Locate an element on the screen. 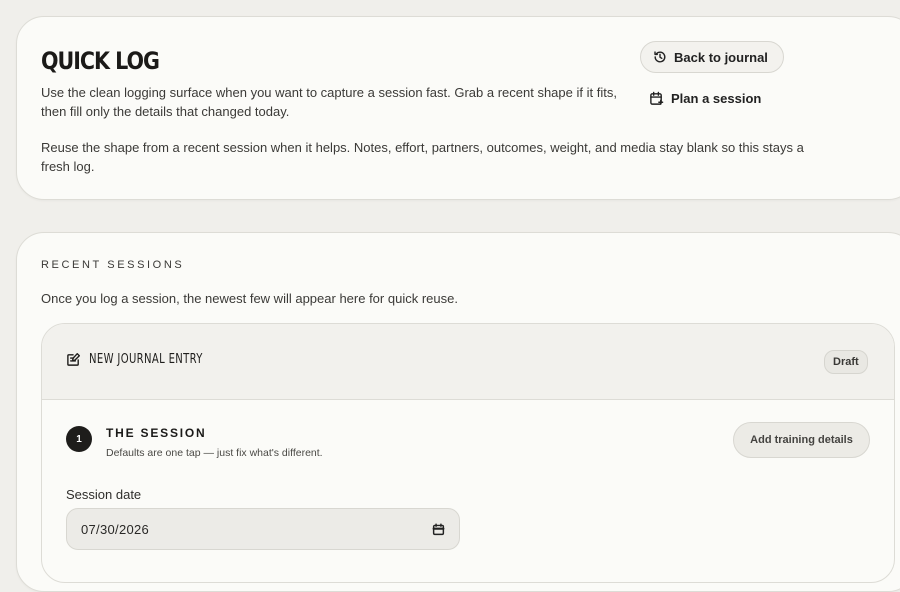 The image size is (900, 592). calendar-plus-icon is located at coordinates (656, 98).